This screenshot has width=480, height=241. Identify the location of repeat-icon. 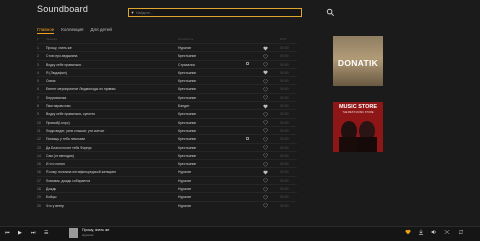
(461, 232).